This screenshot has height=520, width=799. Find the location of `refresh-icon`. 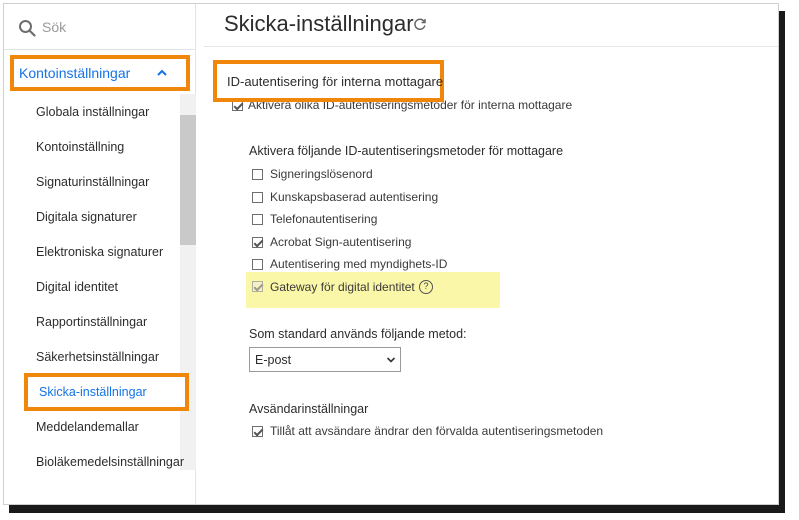

refresh-icon is located at coordinates (420, 24).